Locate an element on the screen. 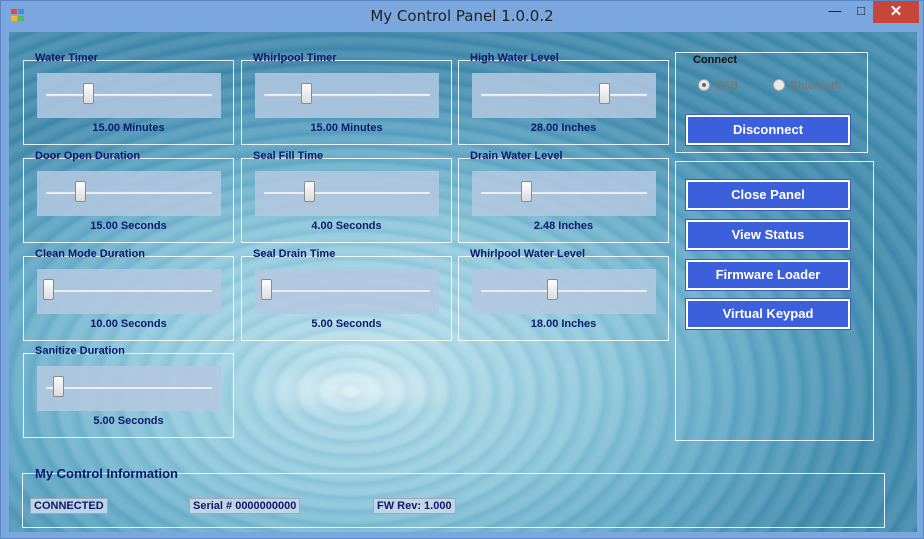 The image size is (924, 539). door-open-duration-slider is located at coordinates (129, 193).